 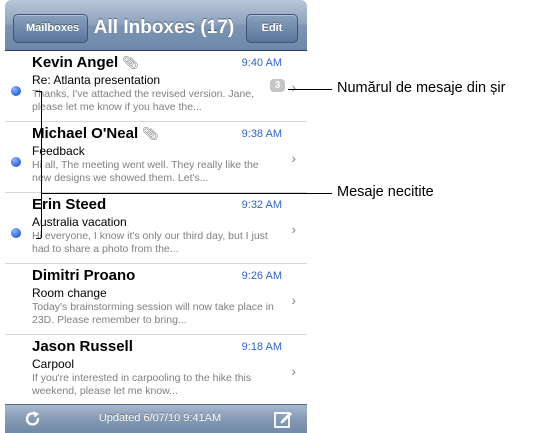 What do you see at coordinates (41, 164) in the screenshot?
I see `unread-bracket-vertical` at bounding box center [41, 164].